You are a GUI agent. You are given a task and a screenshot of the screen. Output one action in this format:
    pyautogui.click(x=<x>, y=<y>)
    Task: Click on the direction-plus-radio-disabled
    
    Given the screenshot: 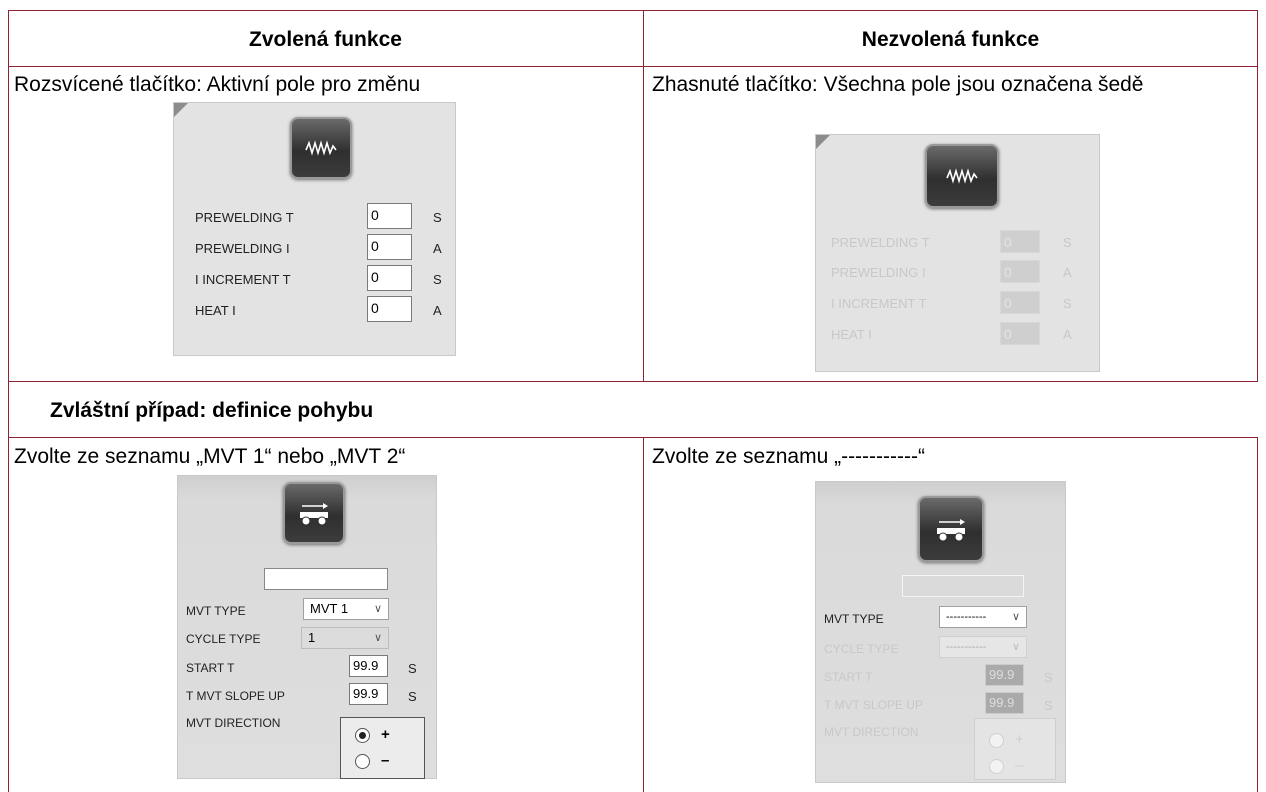 What is the action you would take?
    pyautogui.click(x=996, y=740)
    